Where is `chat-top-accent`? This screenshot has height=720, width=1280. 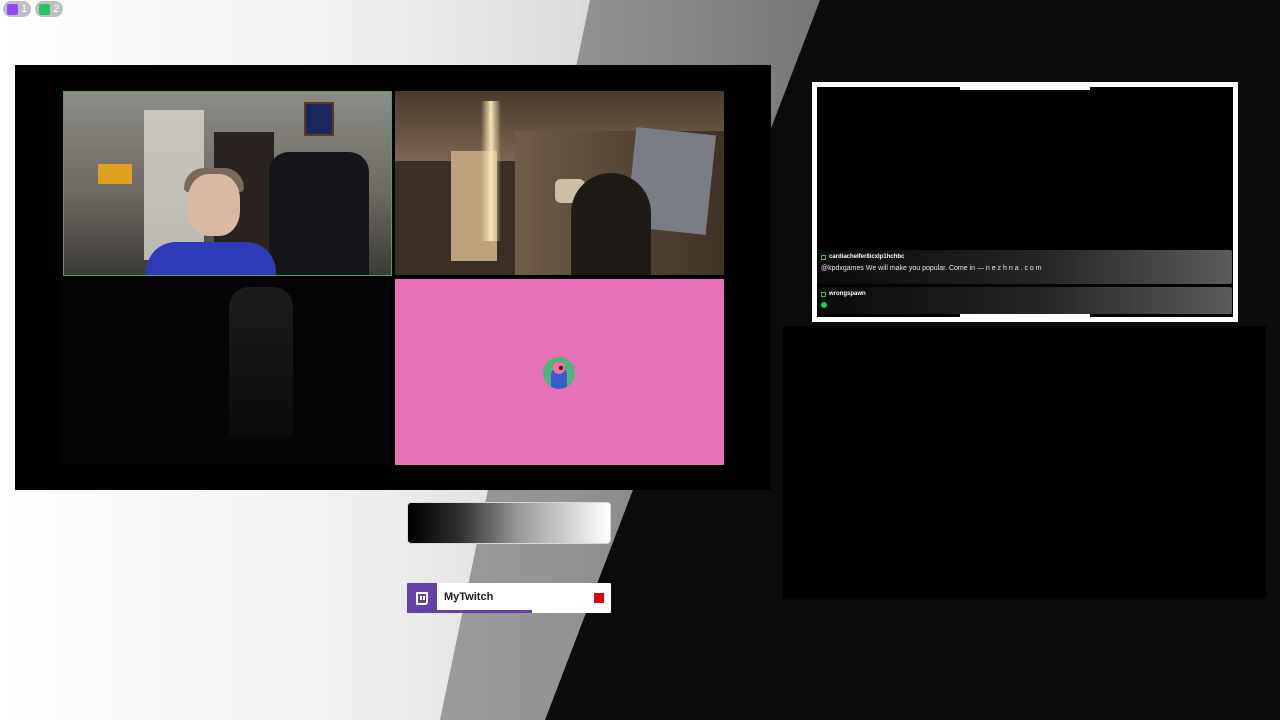
chat-top-accent is located at coordinates (1025, 88).